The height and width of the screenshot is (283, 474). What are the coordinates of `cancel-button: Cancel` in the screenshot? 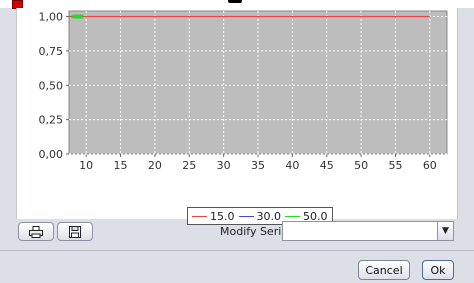 It's located at (384, 270).